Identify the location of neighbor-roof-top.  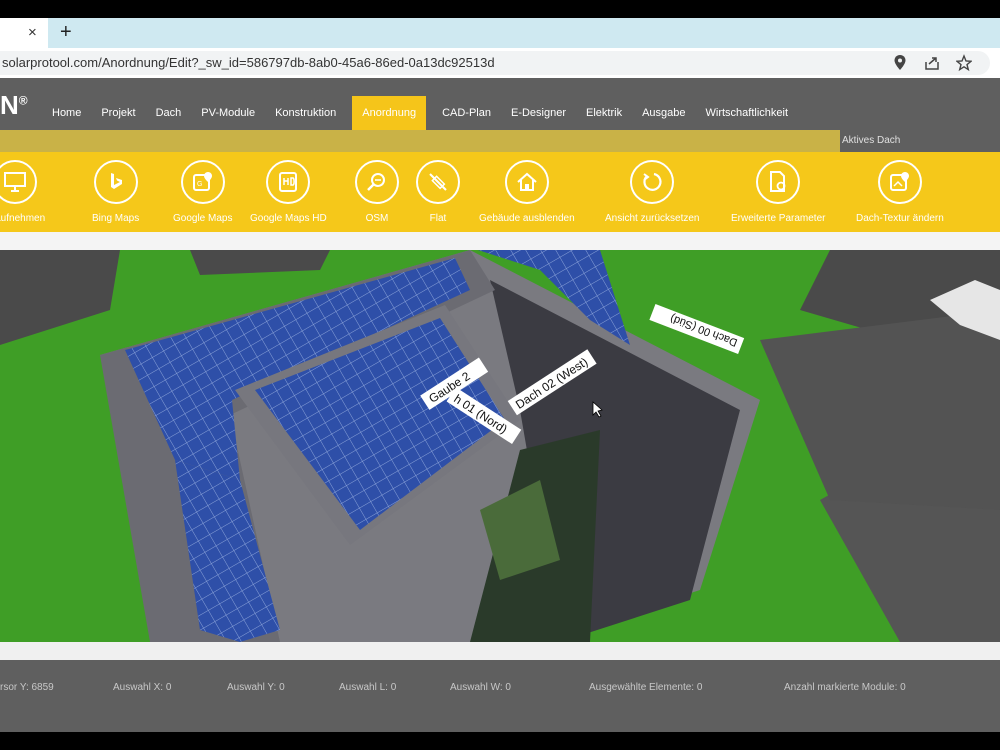
(260, 262).